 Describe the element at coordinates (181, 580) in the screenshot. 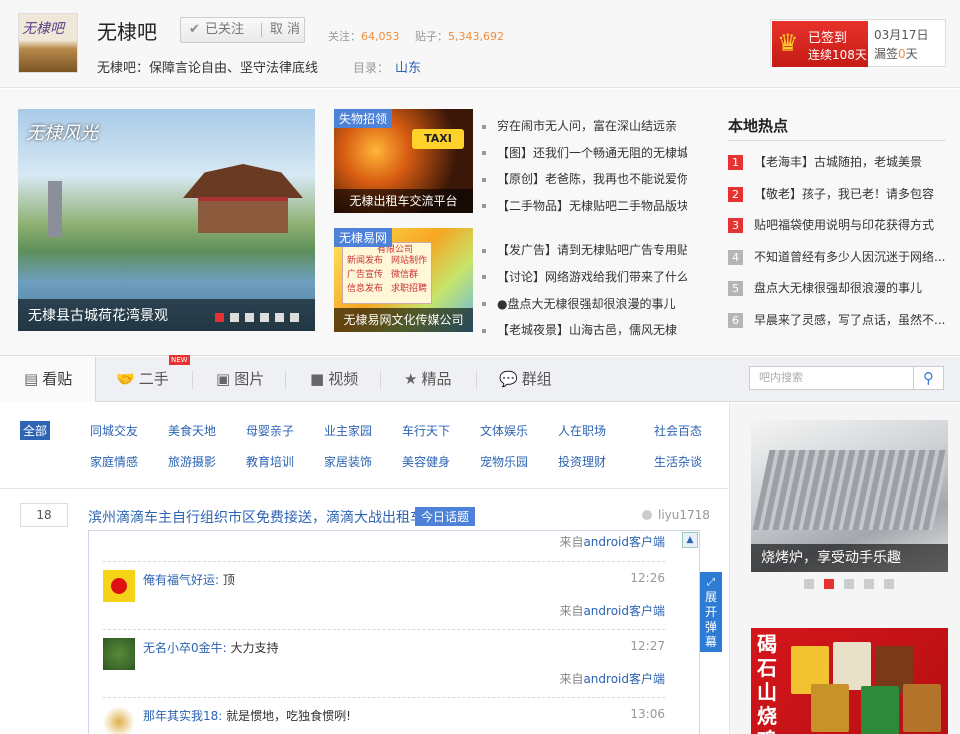

I see `reply-user: 俺有福气好运:` at that location.